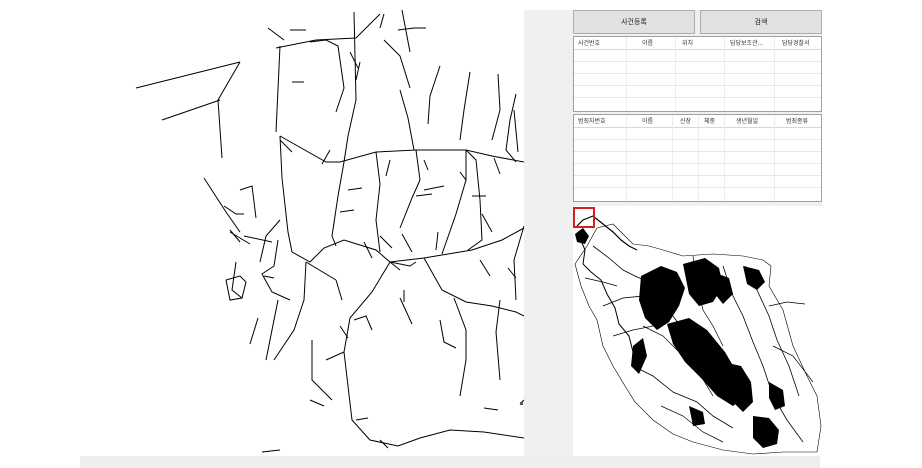  I want to click on minimap-road-network, so click(698, 335).